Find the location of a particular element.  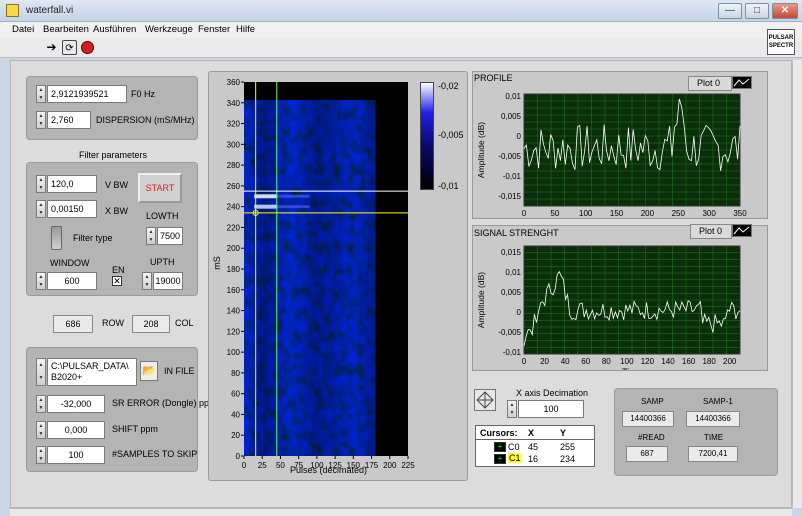

horizontal-scrollbar is located at coordinates (401, 512).